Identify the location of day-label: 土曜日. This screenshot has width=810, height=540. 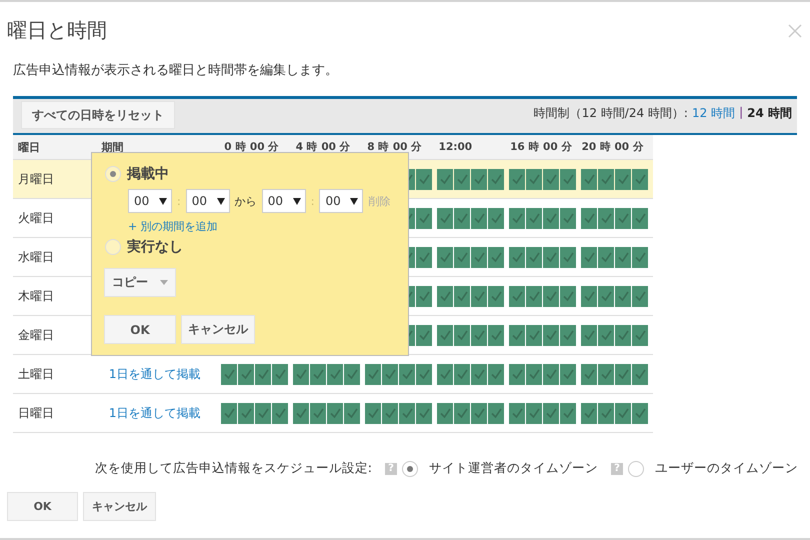
(36, 374).